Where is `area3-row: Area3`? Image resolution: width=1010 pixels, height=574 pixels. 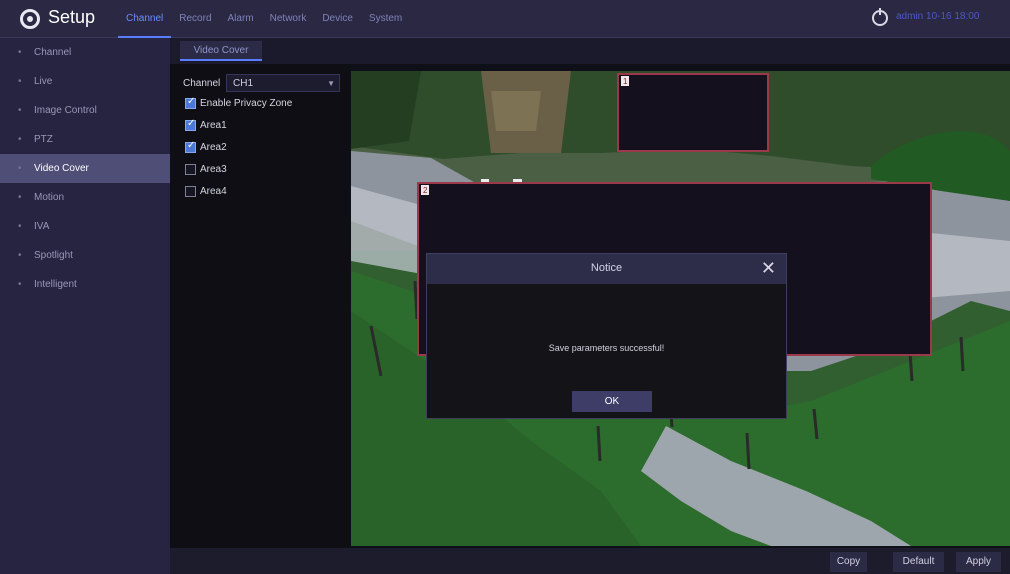 area3-row: Area3 is located at coordinates (206, 169).